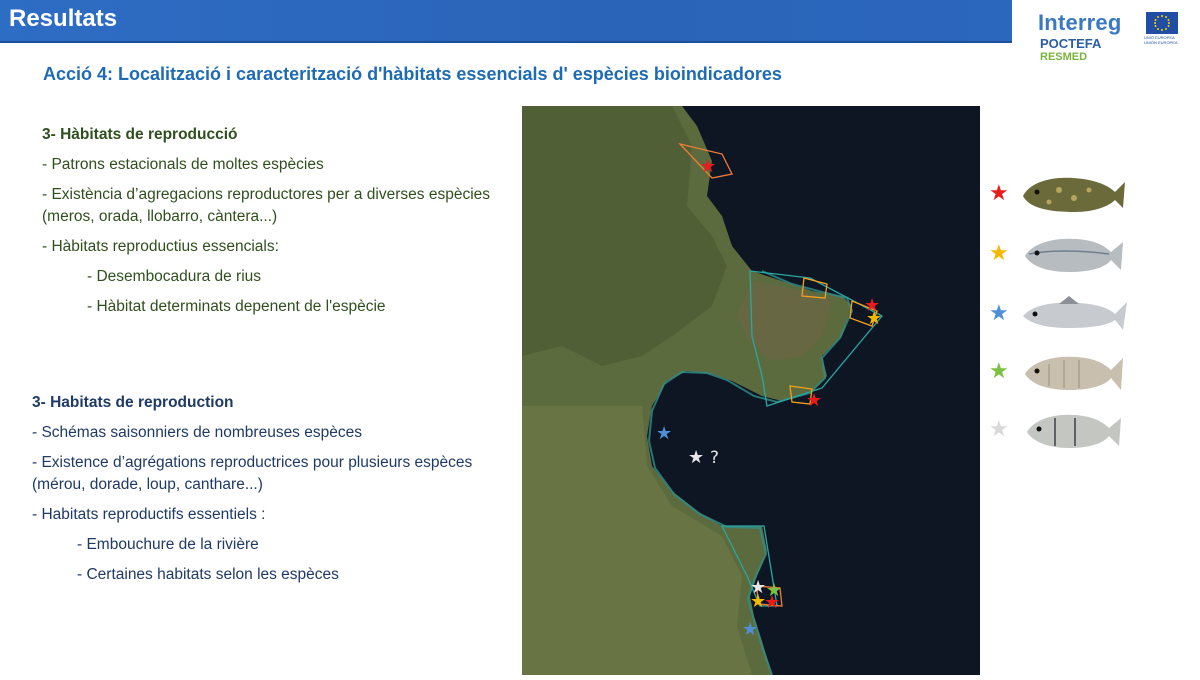 Image resolution: width=1200 pixels, height=680 pixels. I want to click on species-legend: ★ ★ ★ ★ ★, so click(1065, 310).